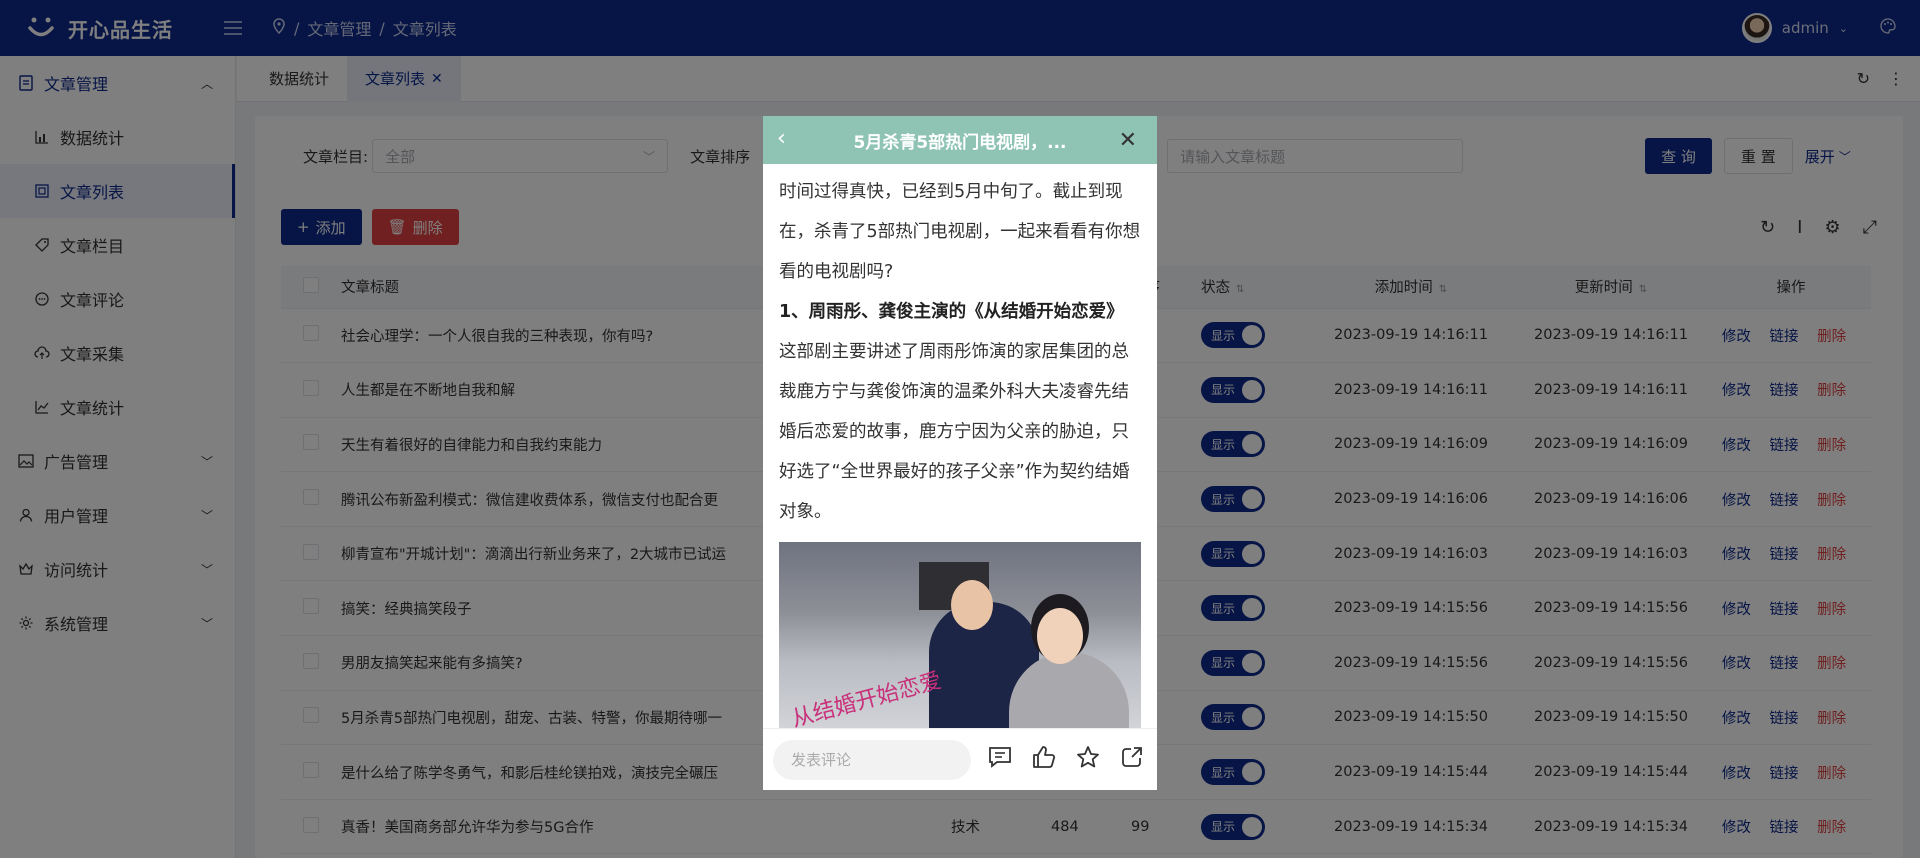 The image size is (1920, 858). I want to click on close-icon: ✕, so click(1128, 140).